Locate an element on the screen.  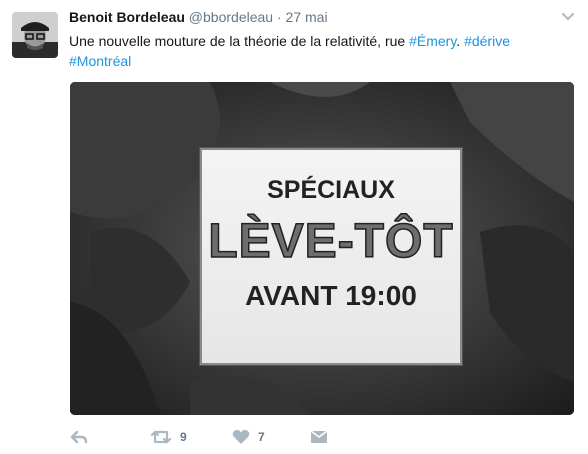
chevron-down-icon is located at coordinates (568, 17).